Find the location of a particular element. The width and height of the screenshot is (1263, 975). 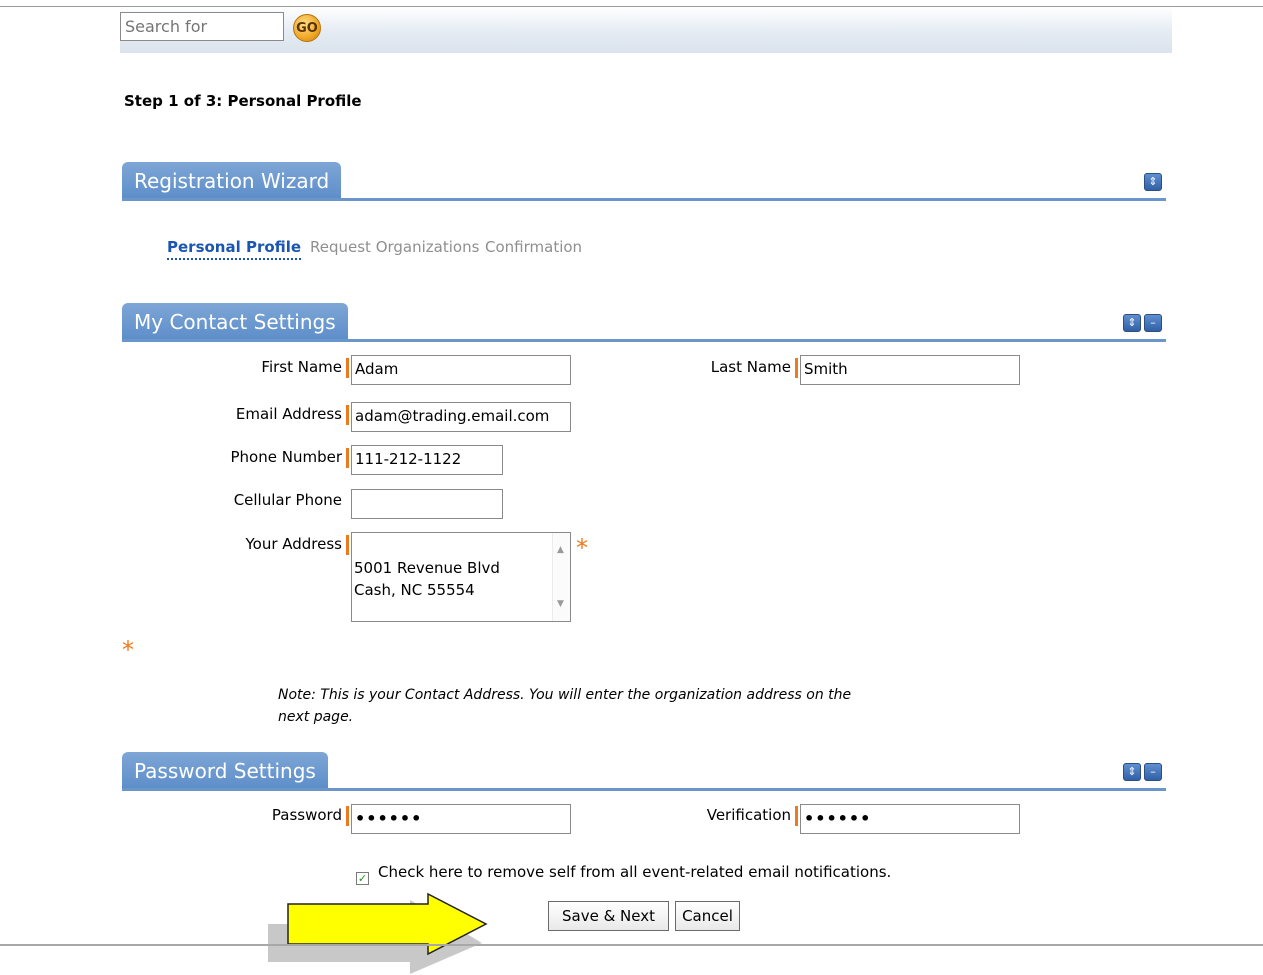

contact-settings-header: My Contact Settings is located at coordinates (235, 322).